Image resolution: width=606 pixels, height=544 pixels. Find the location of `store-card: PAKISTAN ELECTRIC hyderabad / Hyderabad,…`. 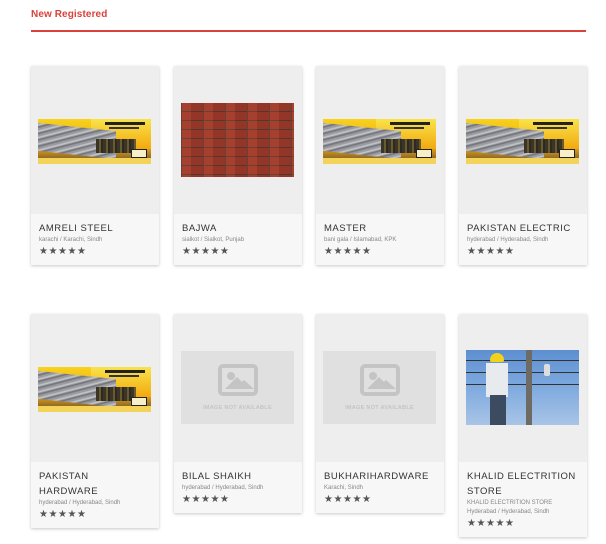

store-card: PAKISTAN ELECTRIC hyderabad / Hyderabad,… is located at coordinates (523, 165).